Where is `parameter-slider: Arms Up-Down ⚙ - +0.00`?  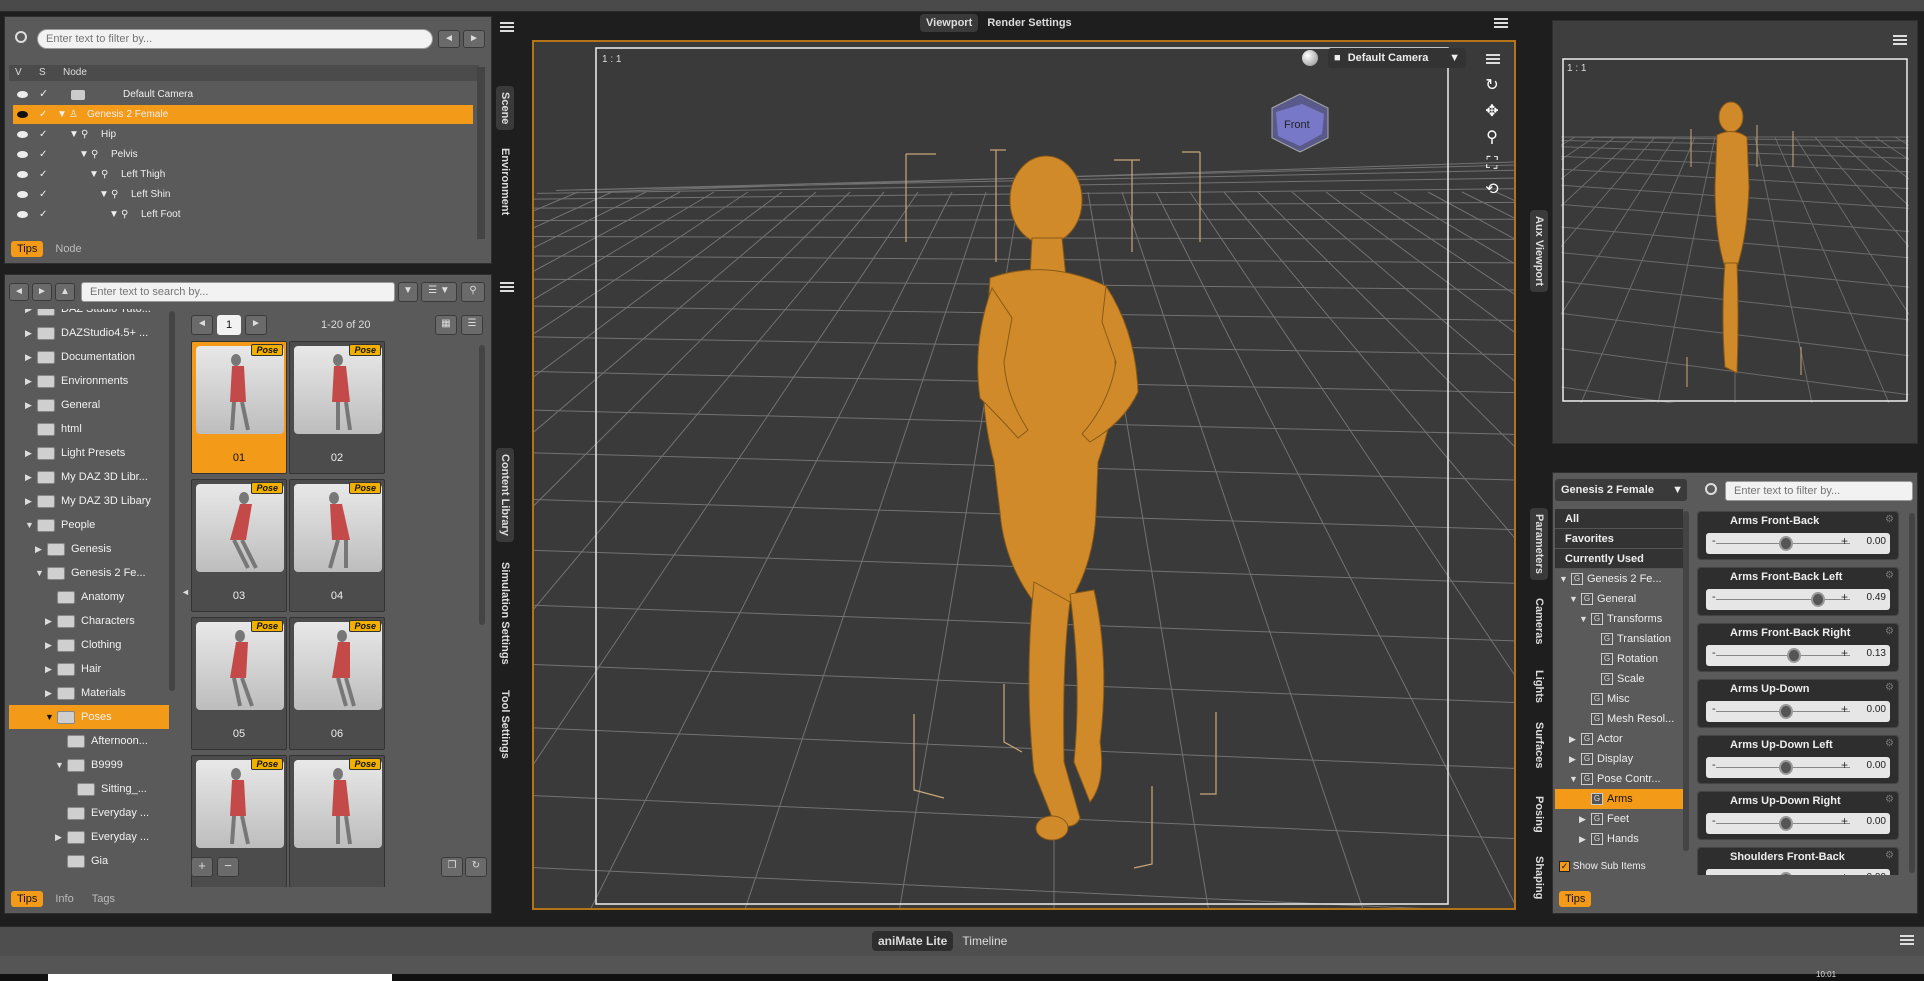 parameter-slider: Arms Up-Down ⚙ - +0.00 is located at coordinates (1798, 703).